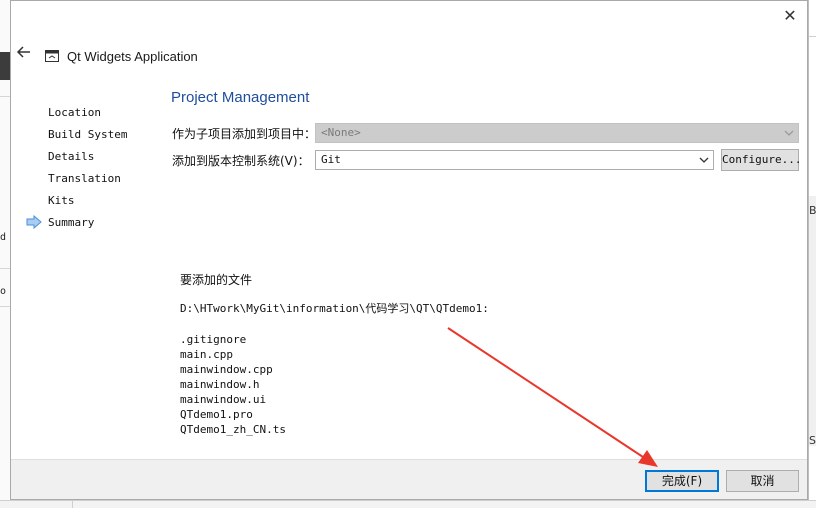 The height and width of the screenshot is (508, 816). I want to click on list-item: QTdemo1_zh_CN.ts, so click(233, 429).